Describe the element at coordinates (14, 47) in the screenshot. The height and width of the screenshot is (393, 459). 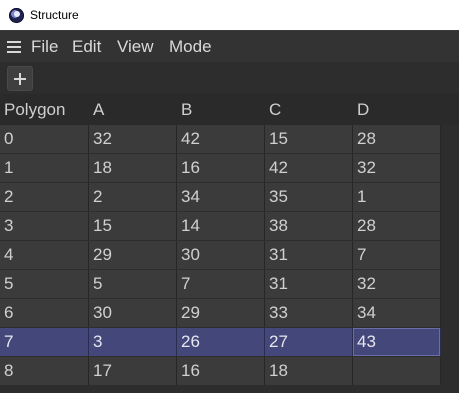
I see `hamburger-menu-icon` at that location.